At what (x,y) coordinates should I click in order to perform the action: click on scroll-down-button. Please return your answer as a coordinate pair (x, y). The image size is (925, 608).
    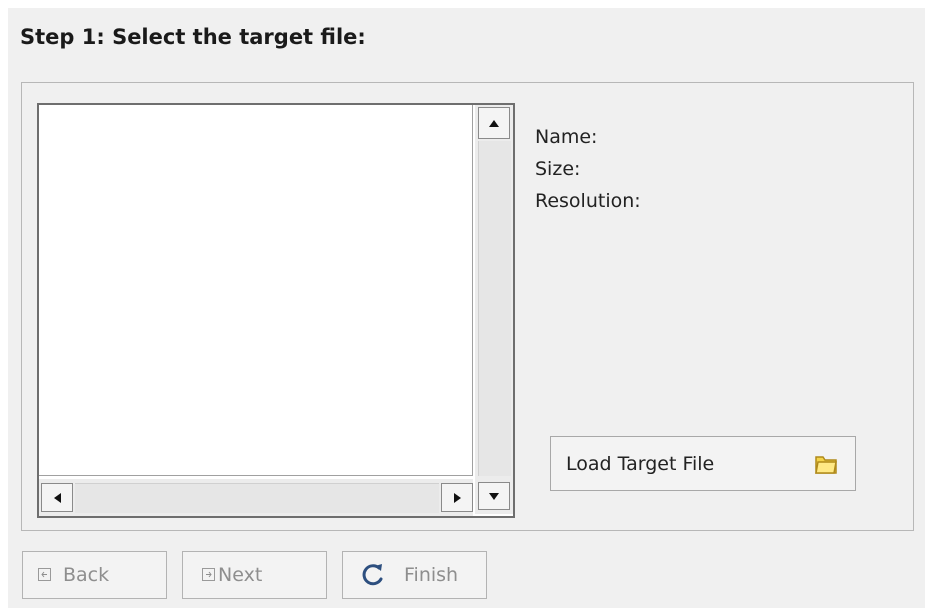
    Looking at the image, I should click on (494, 496).